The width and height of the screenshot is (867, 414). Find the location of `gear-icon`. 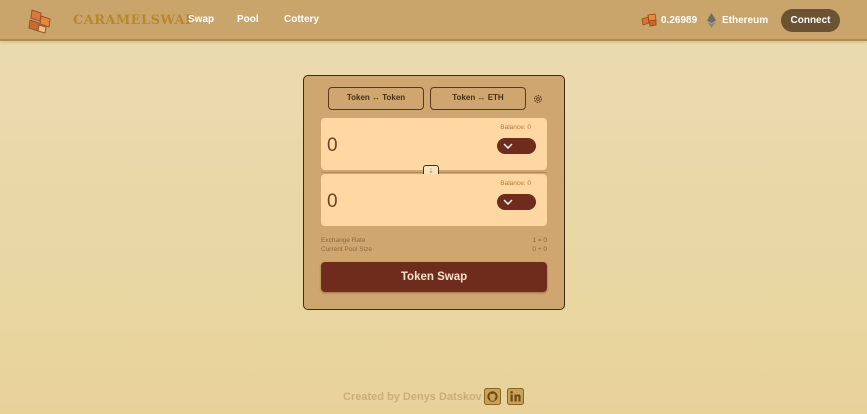

gear-icon is located at coordinates (538, 99).